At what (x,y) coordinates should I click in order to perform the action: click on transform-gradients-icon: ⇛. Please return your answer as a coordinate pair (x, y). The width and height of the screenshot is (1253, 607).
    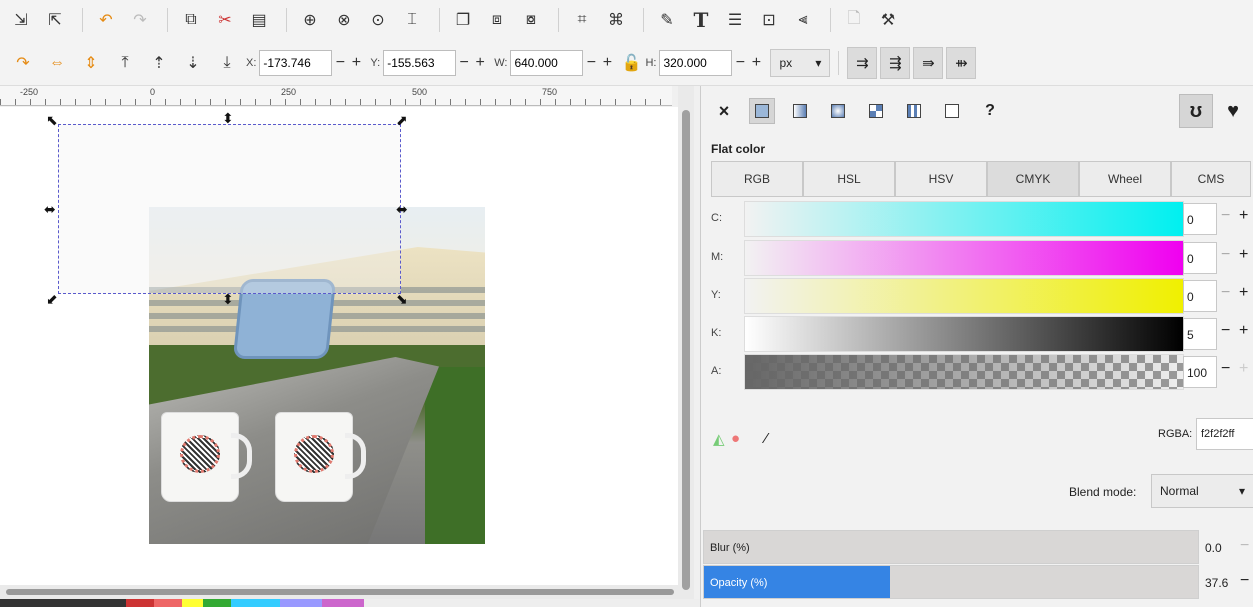
    Looking at the image, I should click on (928, 62).